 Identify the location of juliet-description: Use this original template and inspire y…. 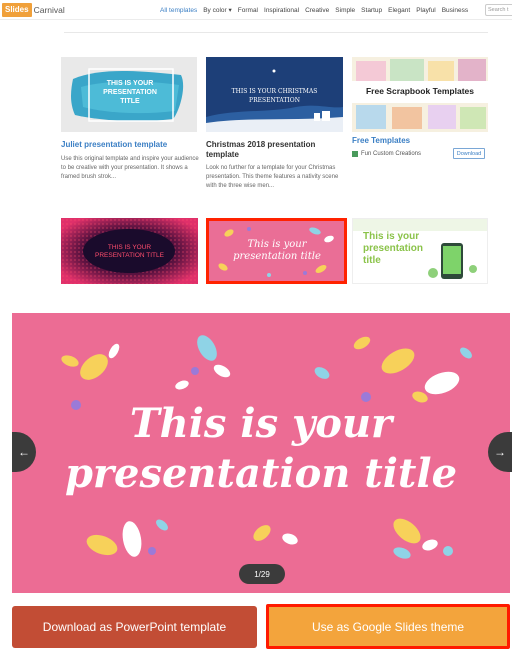
(130, 168).